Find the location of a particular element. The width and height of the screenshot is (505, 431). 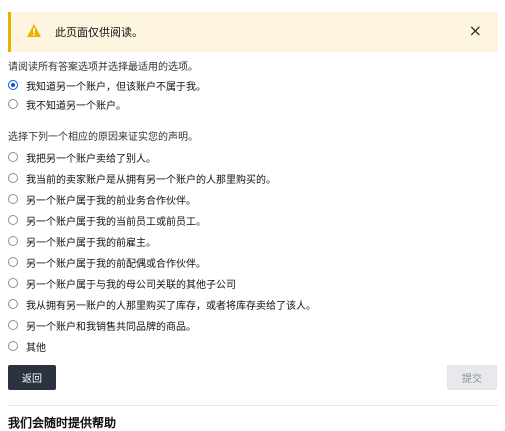

radio-option-common-brand: 另一个账户和我销售共同品牌的商品。 is located at coordinates (102, 325).